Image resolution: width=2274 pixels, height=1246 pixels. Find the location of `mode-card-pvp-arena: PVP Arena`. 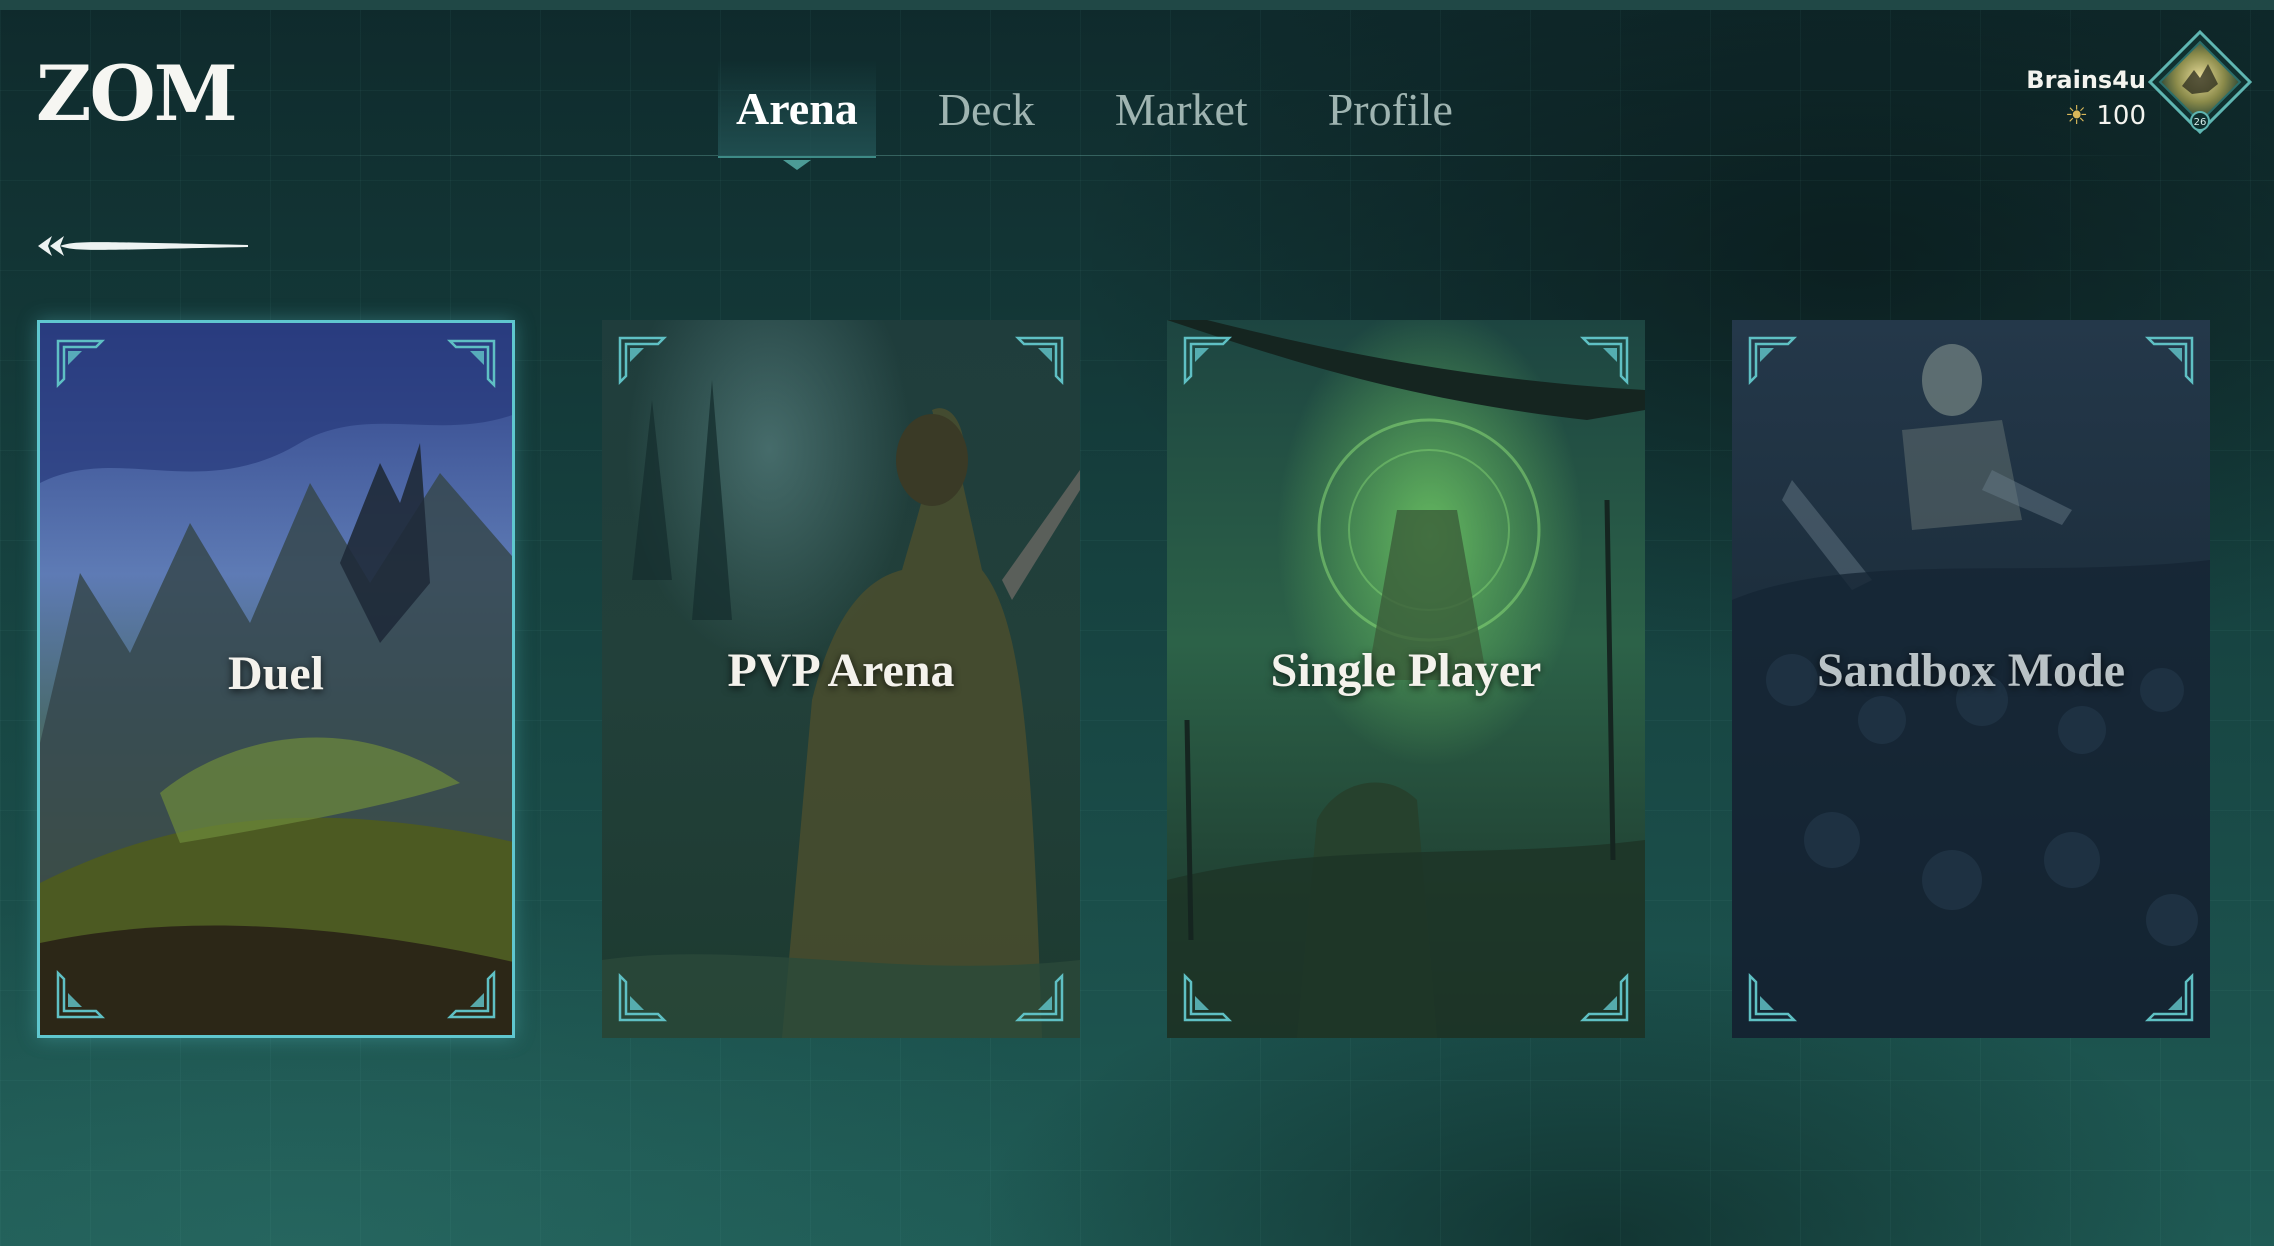

mode-card-pvp-arena: PVP Arena is located at coordinates (841, 679).